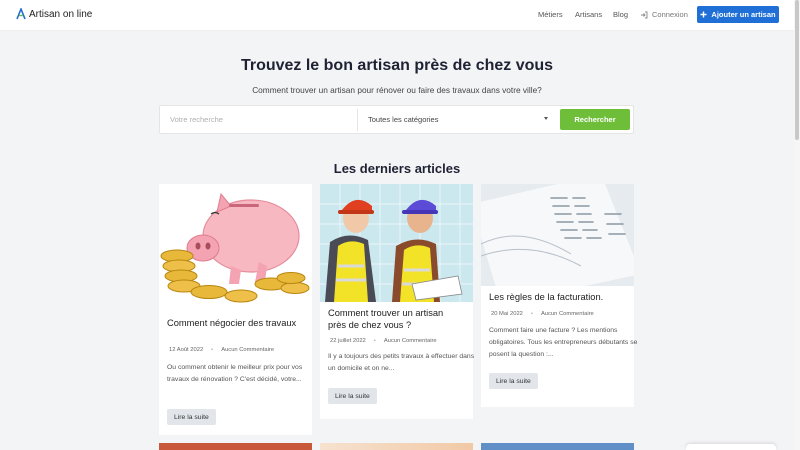  I want to click on nav-link-metiers: Métiers, so click(550, 14).